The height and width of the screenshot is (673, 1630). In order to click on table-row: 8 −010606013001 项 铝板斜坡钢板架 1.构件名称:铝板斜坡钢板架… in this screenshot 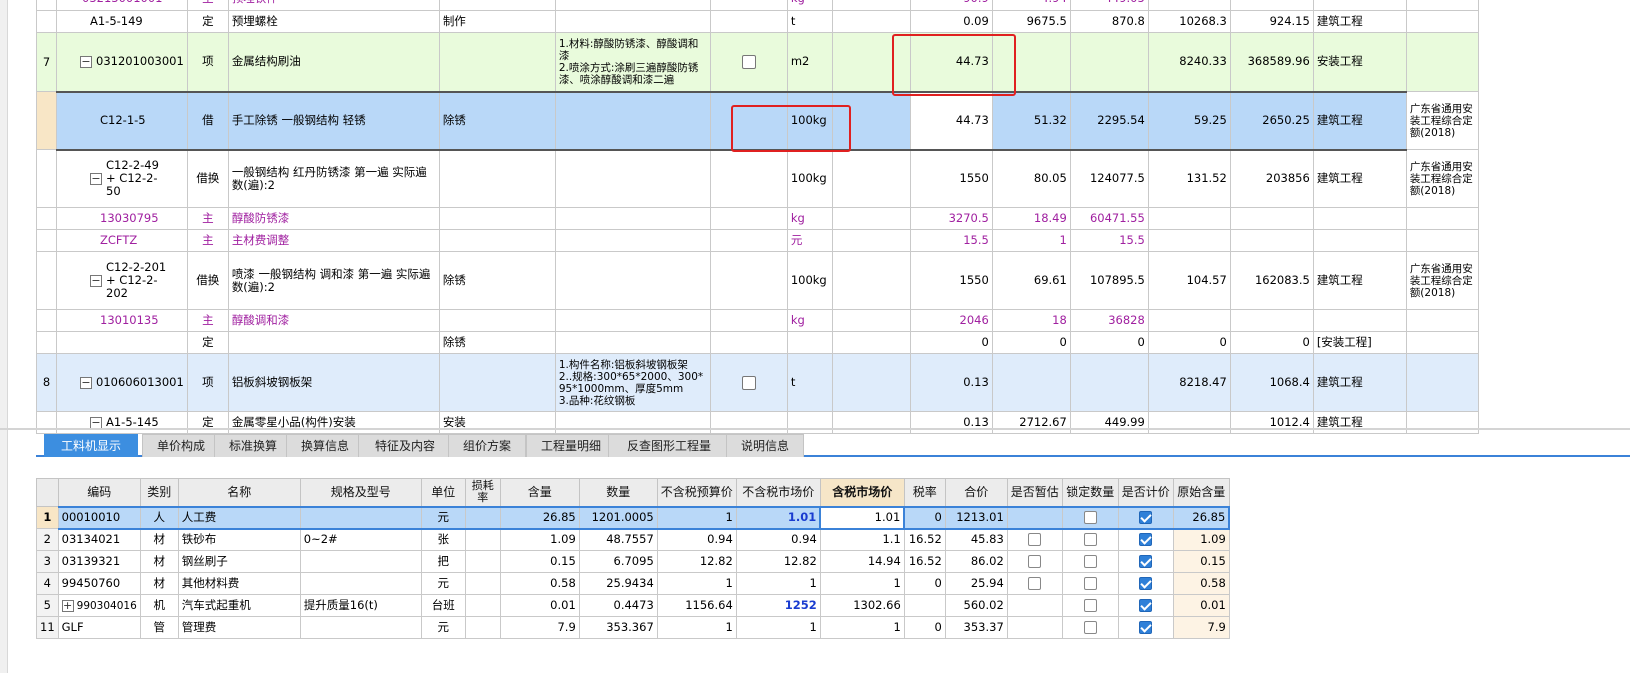, I will do `click(757, 382)`.